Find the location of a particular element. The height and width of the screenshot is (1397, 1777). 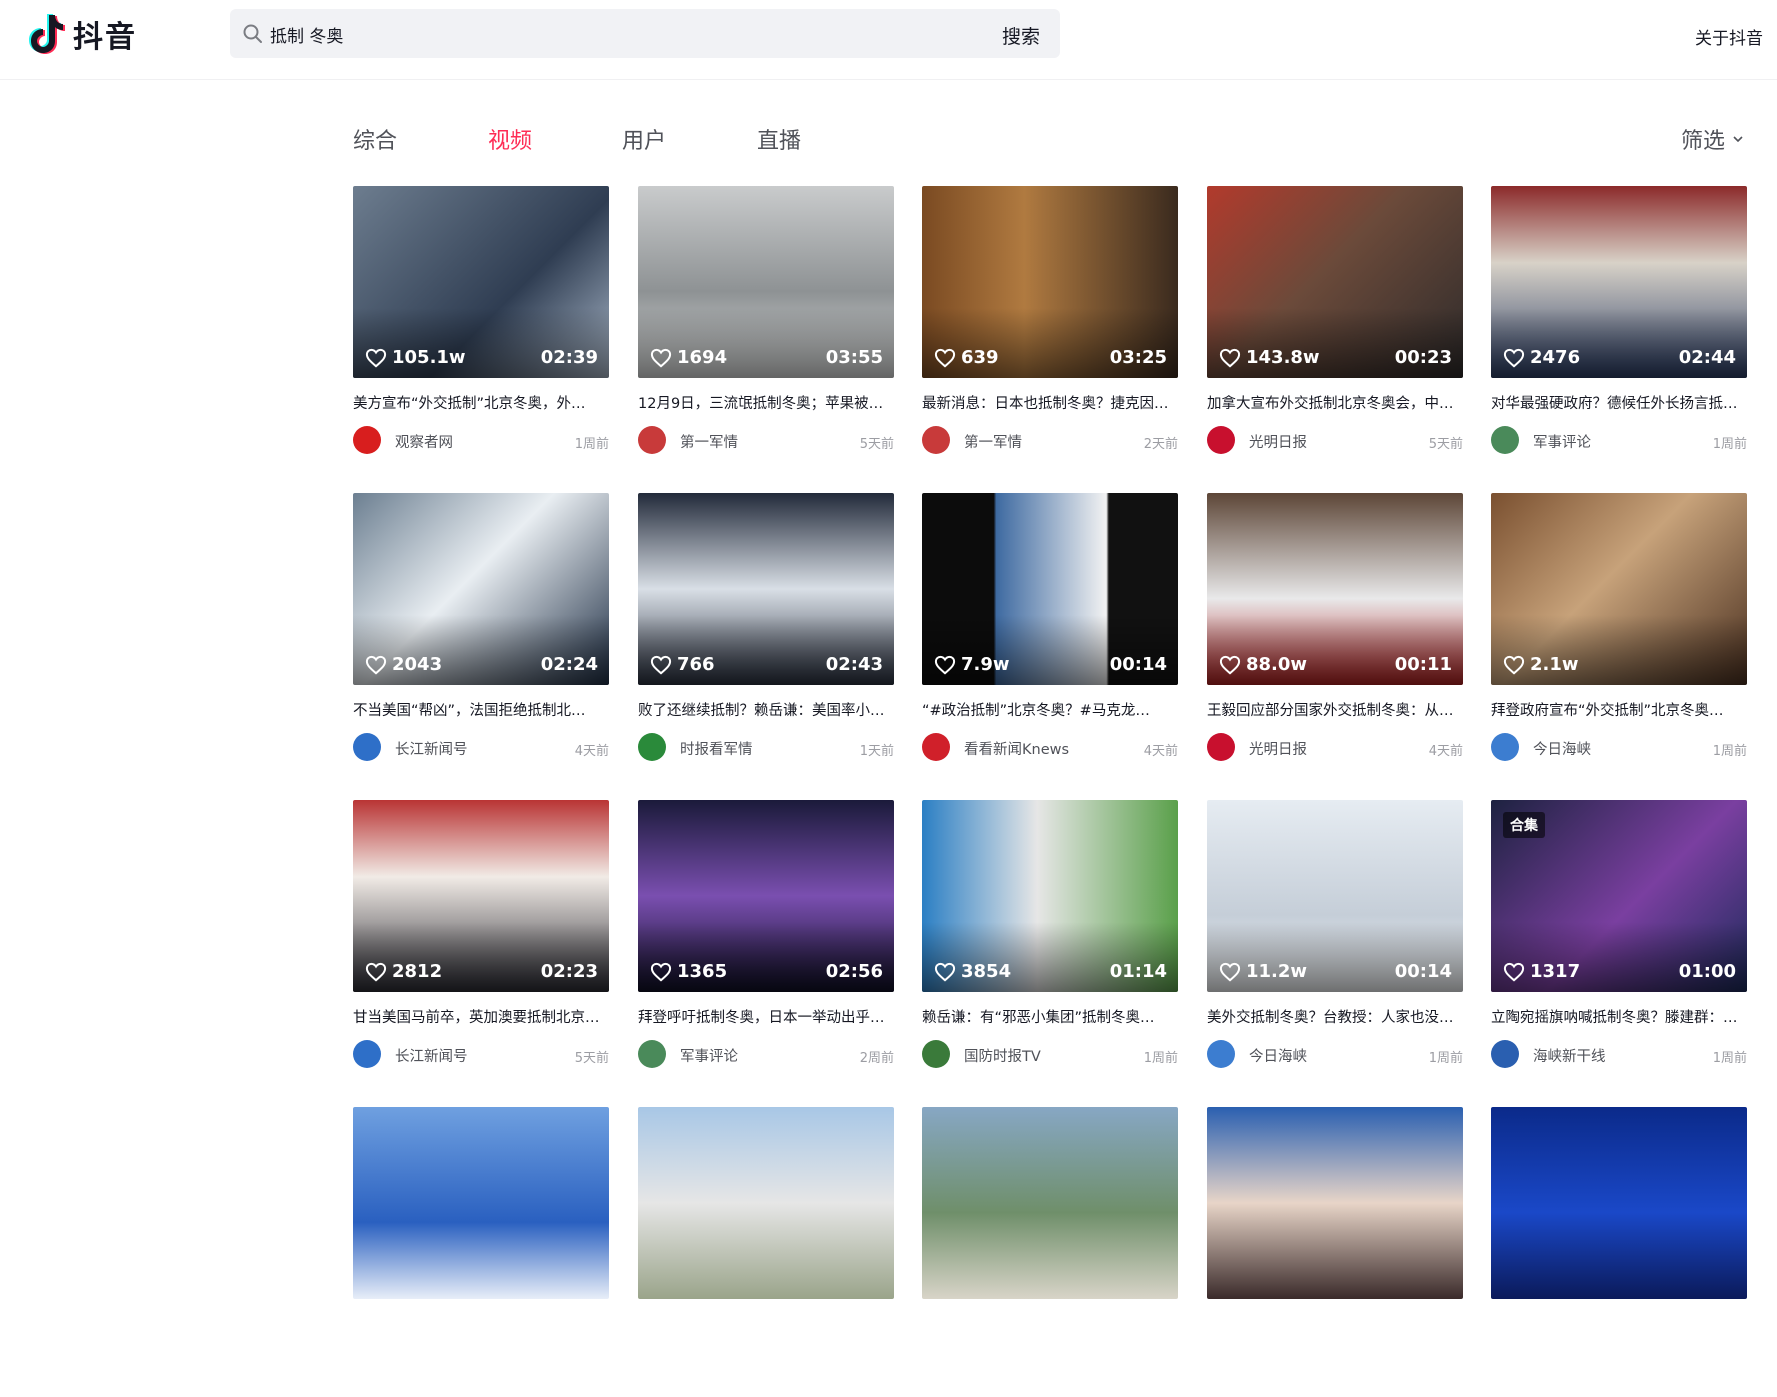

video-card: 105.1w 02:39 美方宣布“外交抵制”北京冬奥，外… 观察者网 1周前 is located at coordinates (481, 331).